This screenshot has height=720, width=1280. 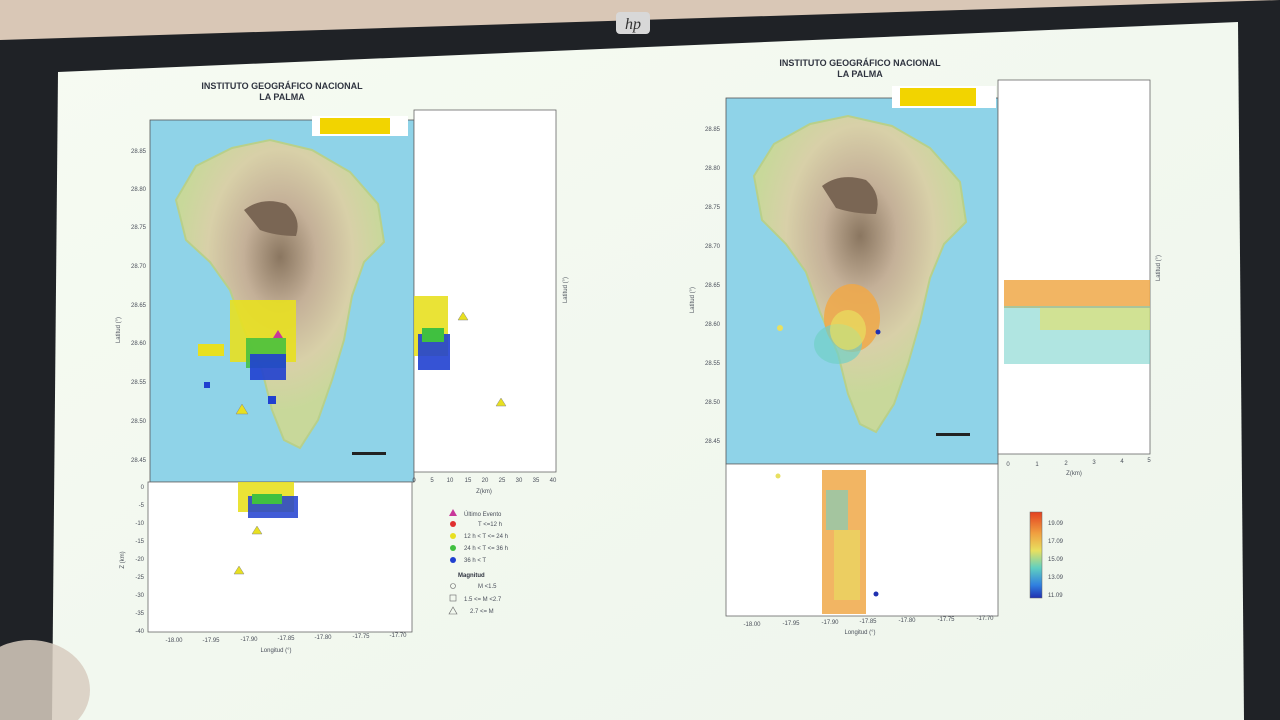 What do you see at coordinates (713, 442) in the screenshot?
I see `right-lat-tick: 28.45` at bounding box center [713, 442].